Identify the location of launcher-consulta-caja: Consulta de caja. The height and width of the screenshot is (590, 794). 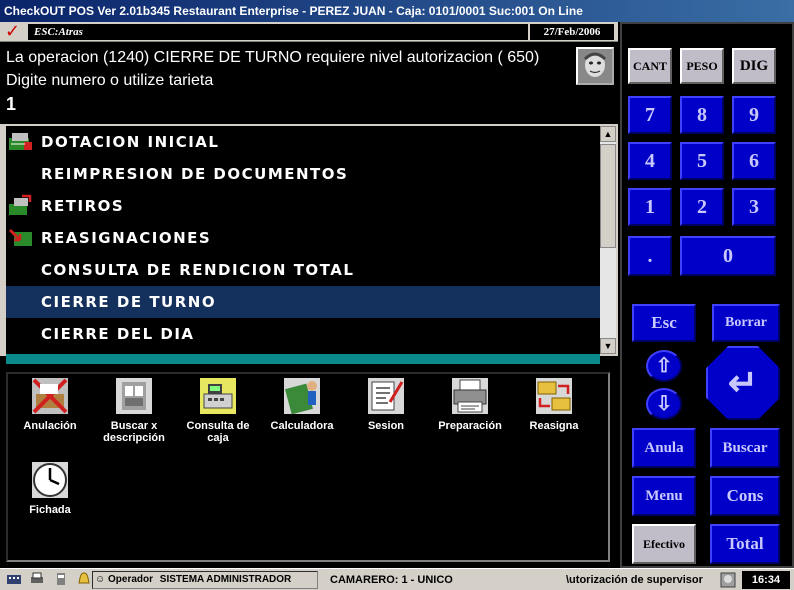
(218, 410).